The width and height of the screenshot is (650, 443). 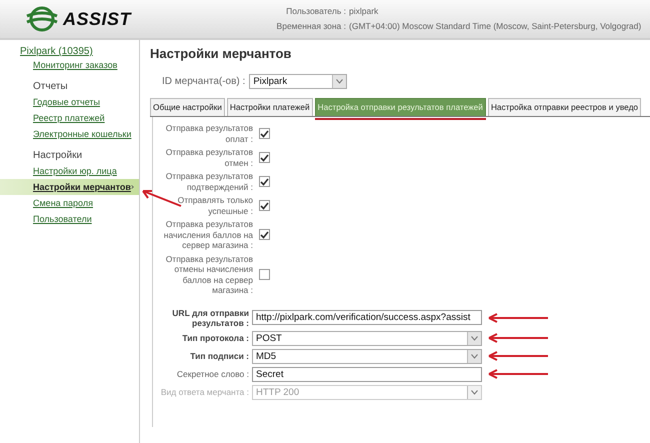 What do you see at coordinates (204, 81) in the screenshot?
I see `merchant-label: ID мерчанта(-ов) :` at bounding box center [204, 81].